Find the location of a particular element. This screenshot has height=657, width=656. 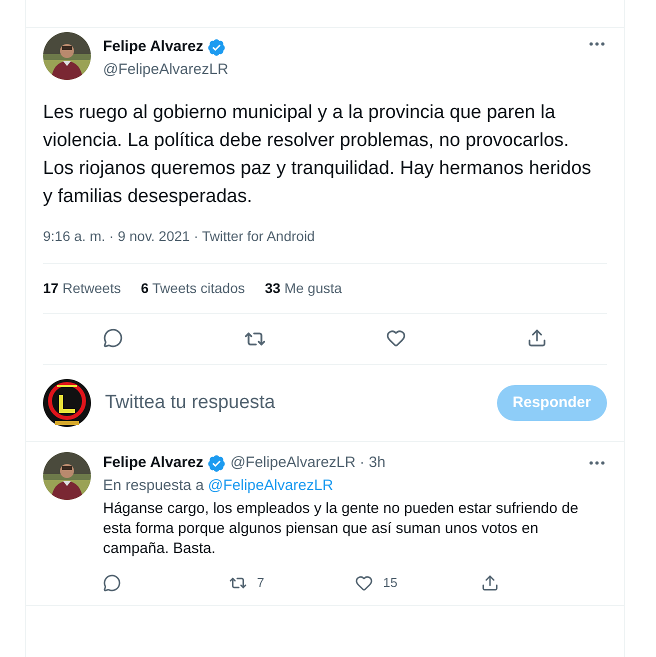

replying-to-text: En respuesta a is located at coordinates (153, 486).